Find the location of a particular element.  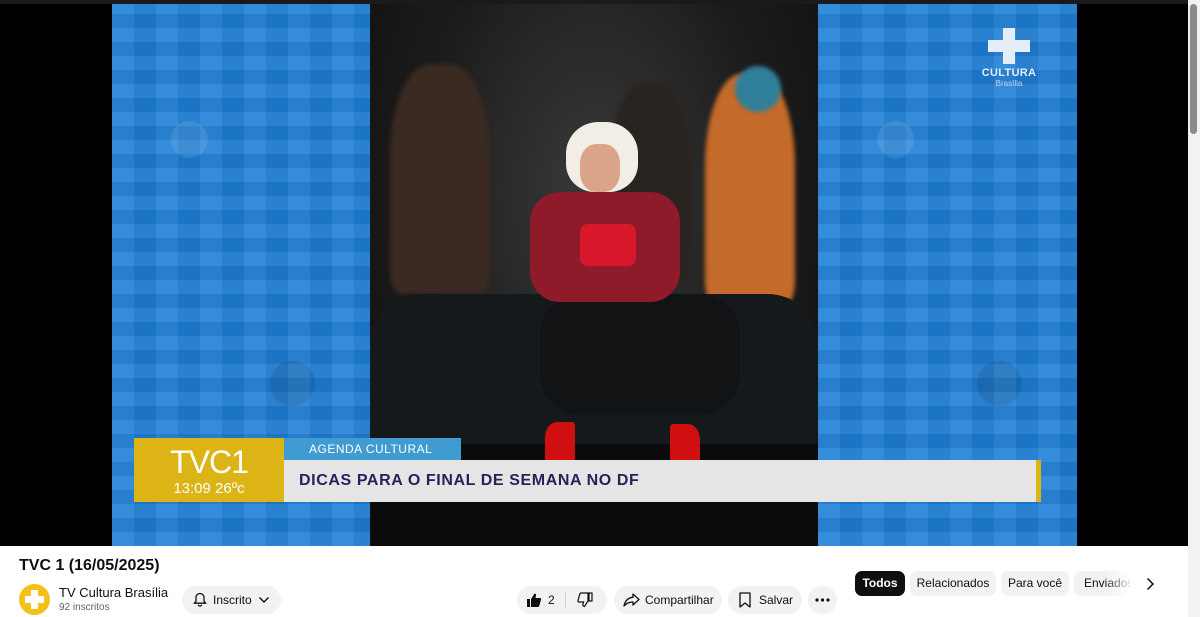

like-count: 2 is located at coordinates (551, 600).